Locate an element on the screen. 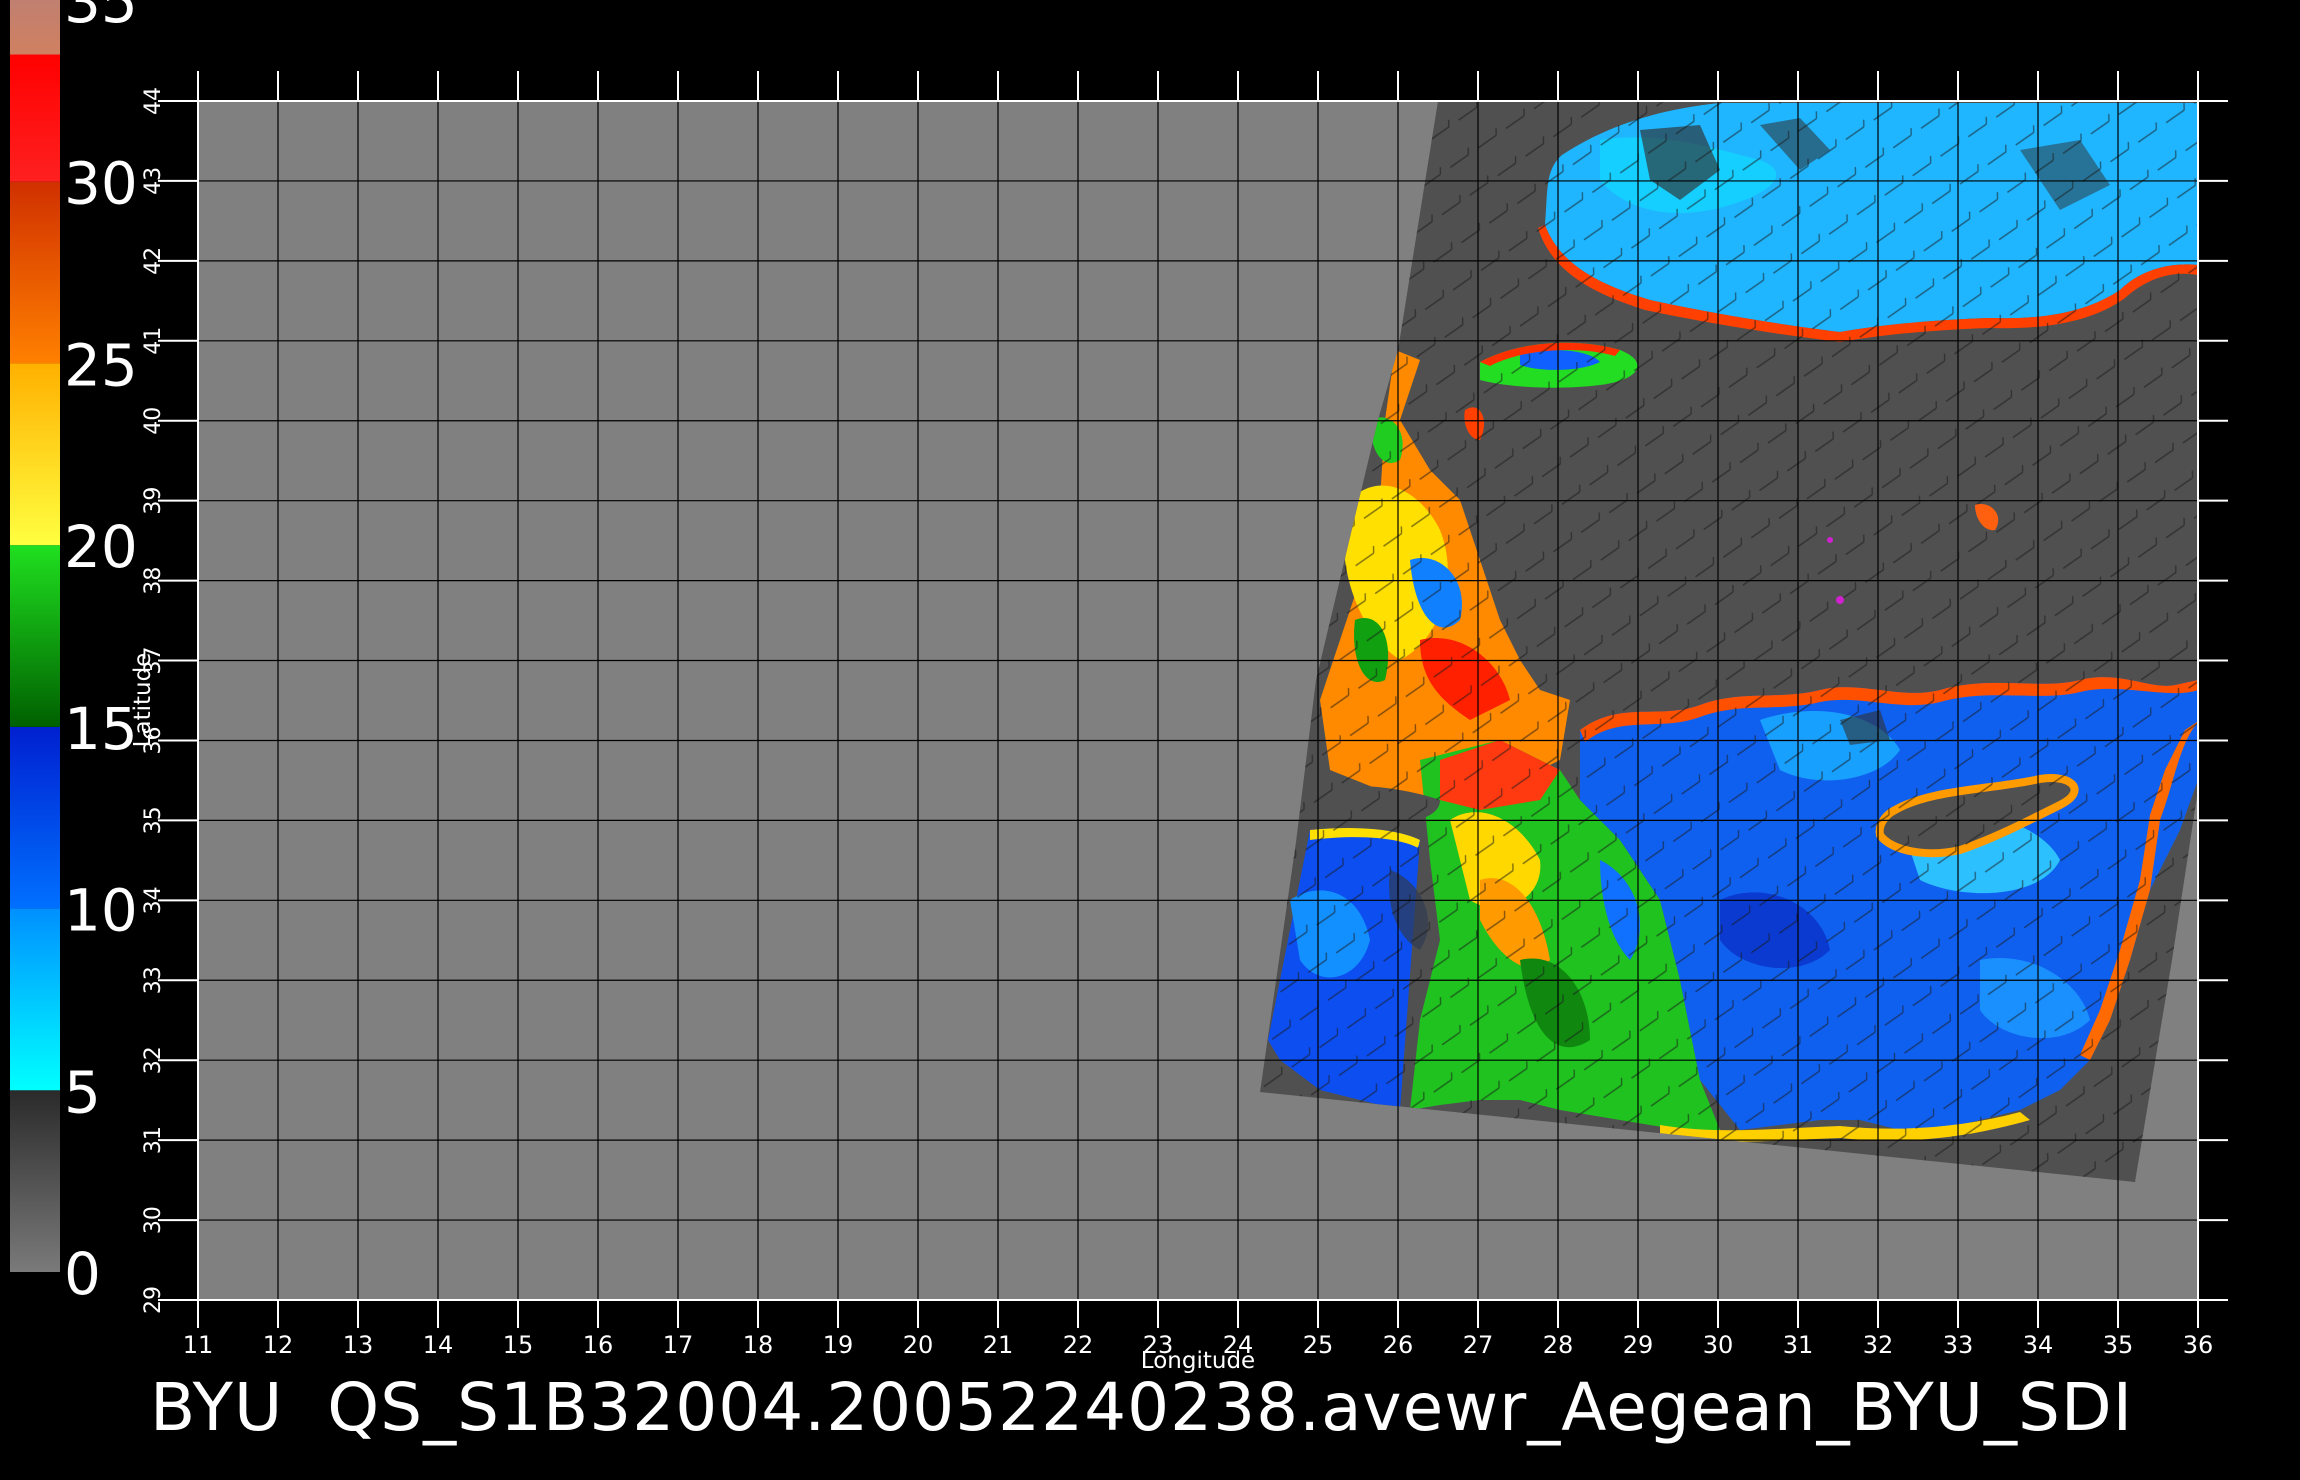 Image resolution: width=2300 pixels, height=1480 pixels. colorbar-label: 20 is located at coordinates (101, 547).